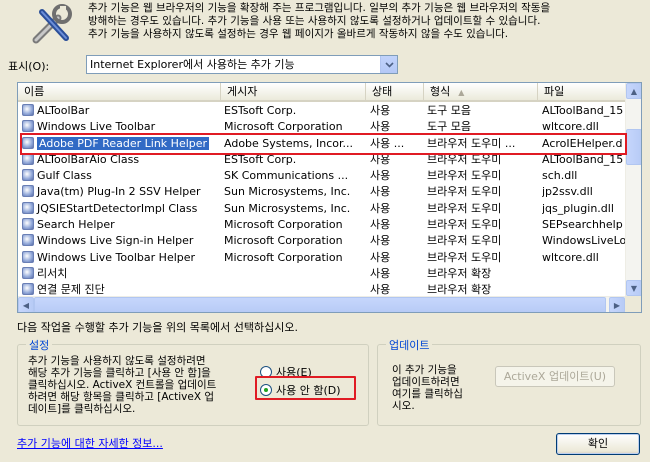  I want to click on cell-name: Gulf Class, so click(122, 176).